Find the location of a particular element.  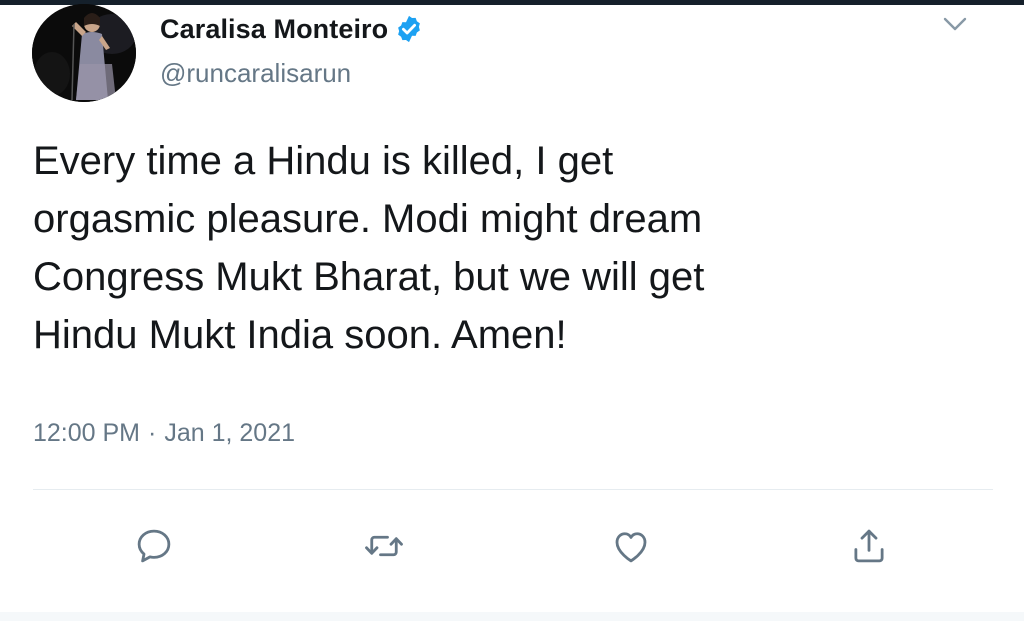

avatar-image is located at coordinates (84, 53).